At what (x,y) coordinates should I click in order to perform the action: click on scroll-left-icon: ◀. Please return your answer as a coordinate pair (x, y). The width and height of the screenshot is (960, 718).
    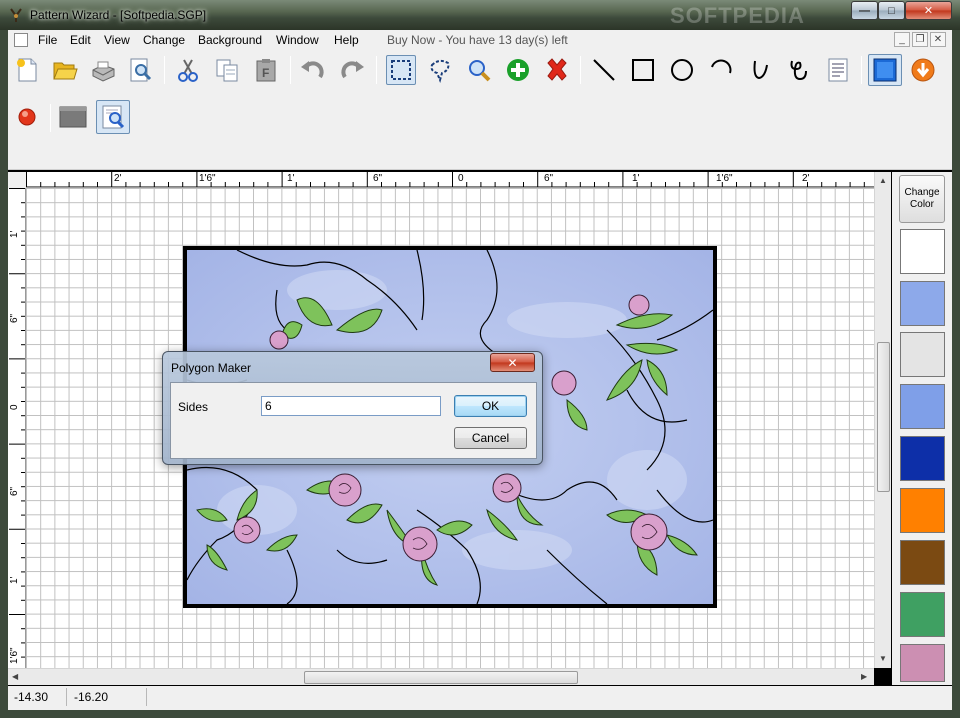
    Looking at the image, I should click on (15, 676).